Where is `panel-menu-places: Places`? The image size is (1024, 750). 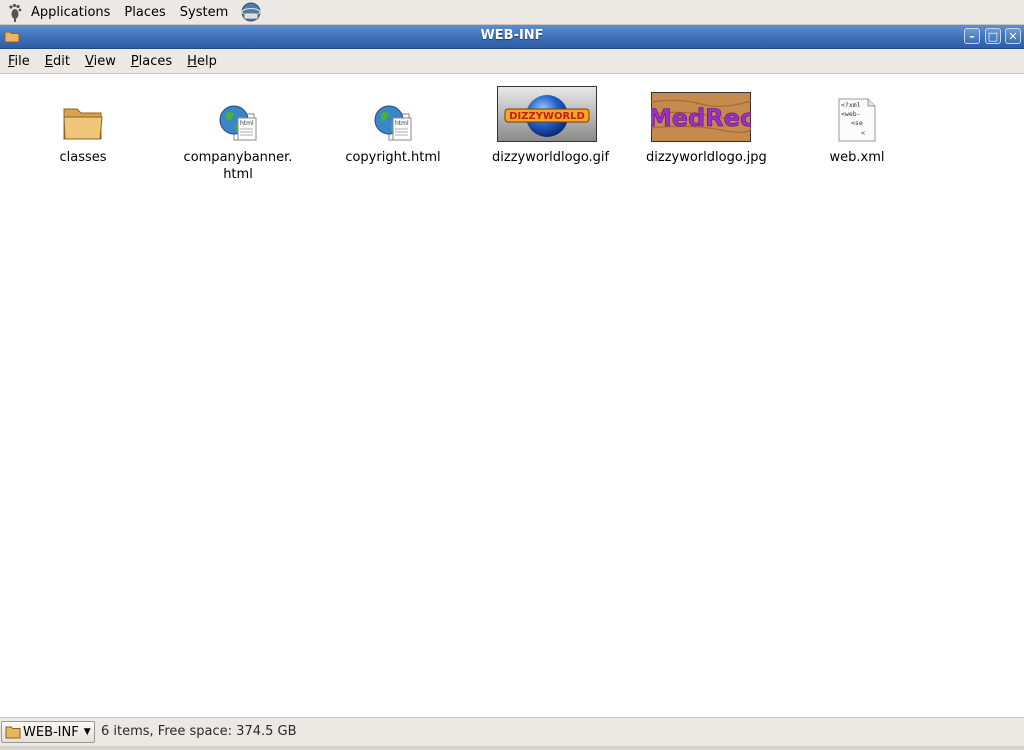
panel-menu-places: Places is located at coordinates (147, 12).